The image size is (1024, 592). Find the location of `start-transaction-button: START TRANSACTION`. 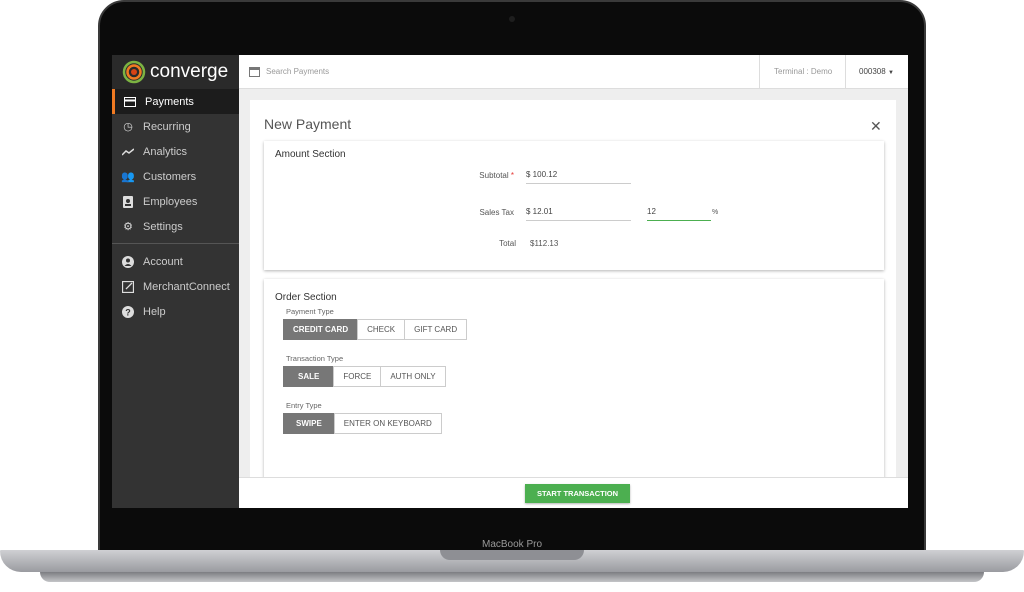

start-transaction-button: START TRANSACTION is located at coordinates (577, 493).